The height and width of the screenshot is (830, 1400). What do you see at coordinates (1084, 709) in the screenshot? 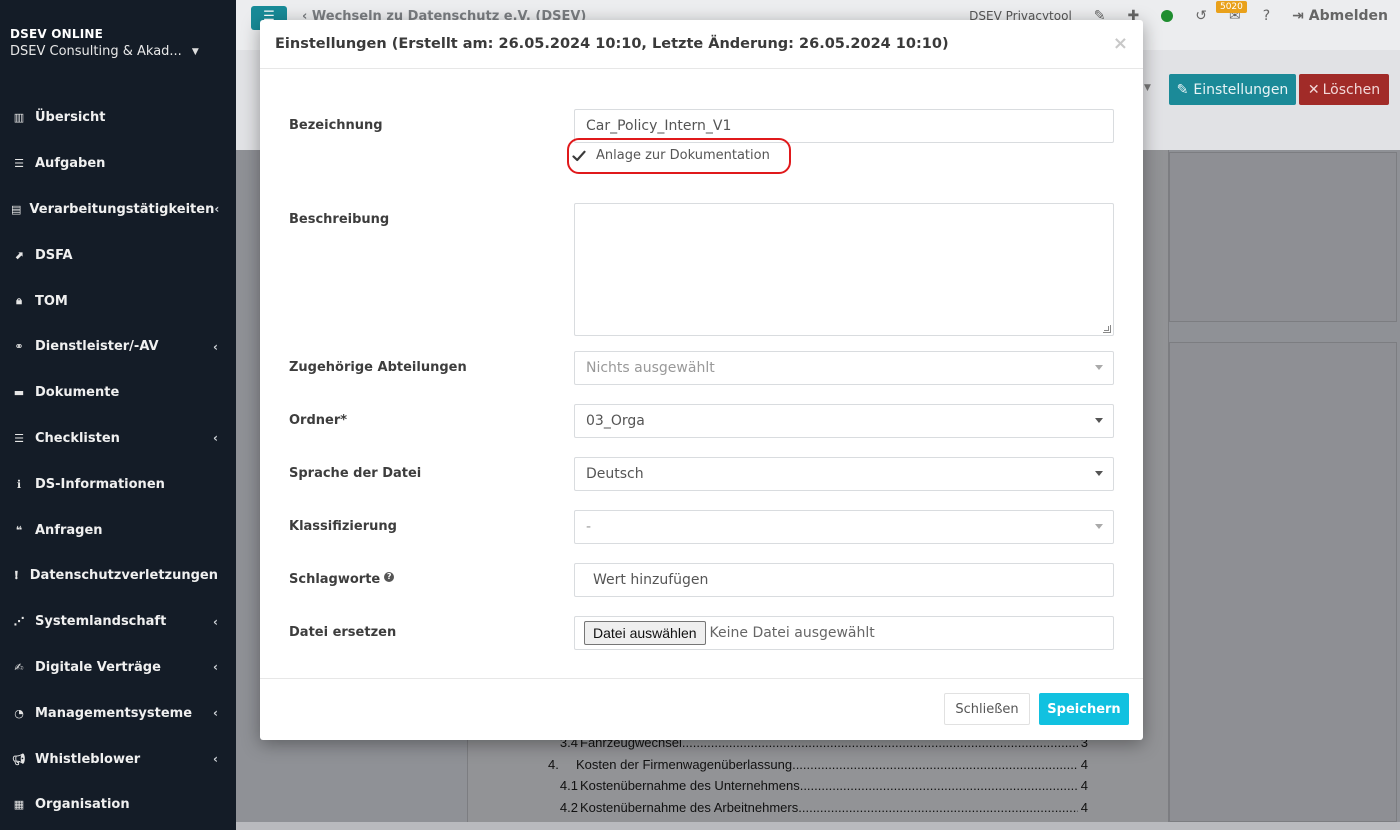
I see `save-button: Speichern` at bounding box center [1084, 709].